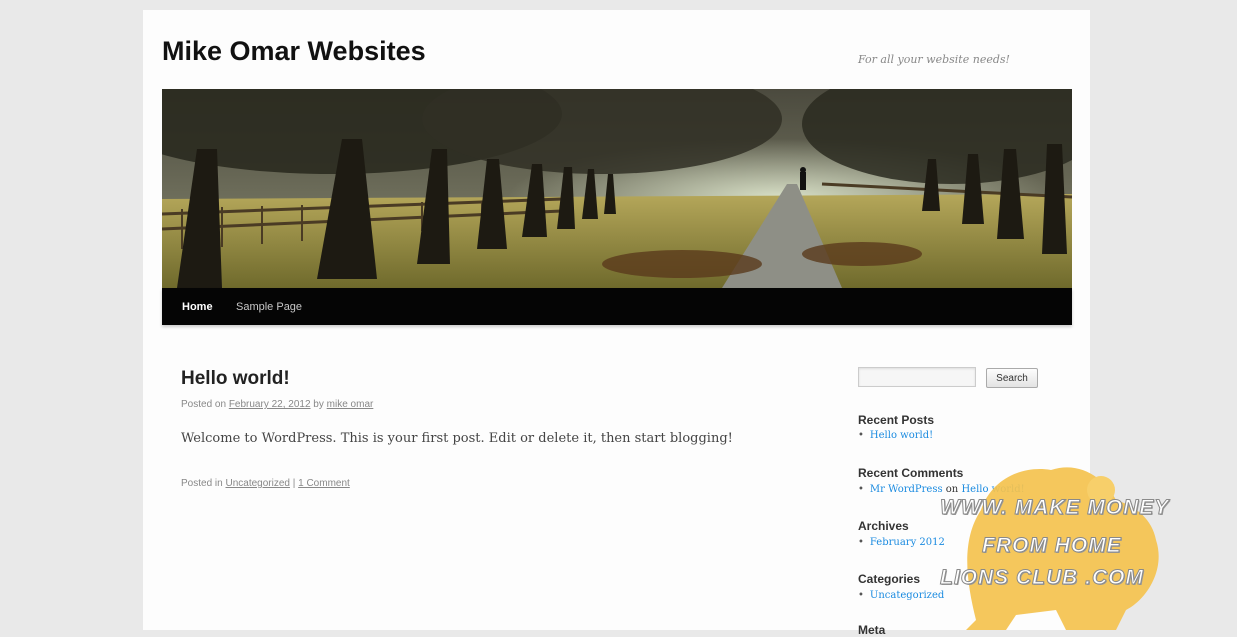 The width and height of the screenshot is (1237, 637). Describe the element at coordinates (197, 307) in the screenshot. I see `nav-item-home: Home` at that location.